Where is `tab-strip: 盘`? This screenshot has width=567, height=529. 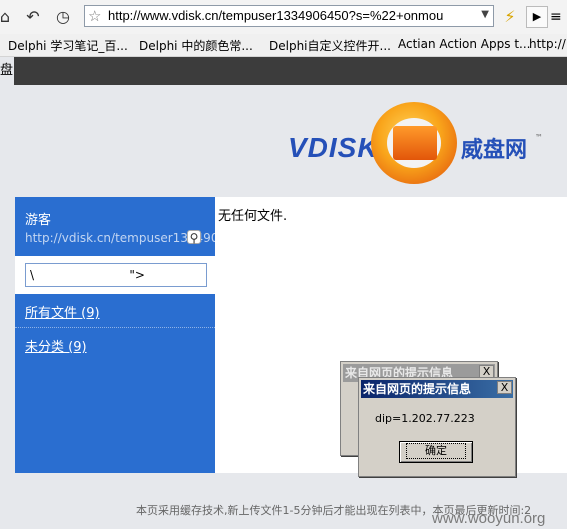
tab-strip: 盘 is located at coordinates (283, 71).